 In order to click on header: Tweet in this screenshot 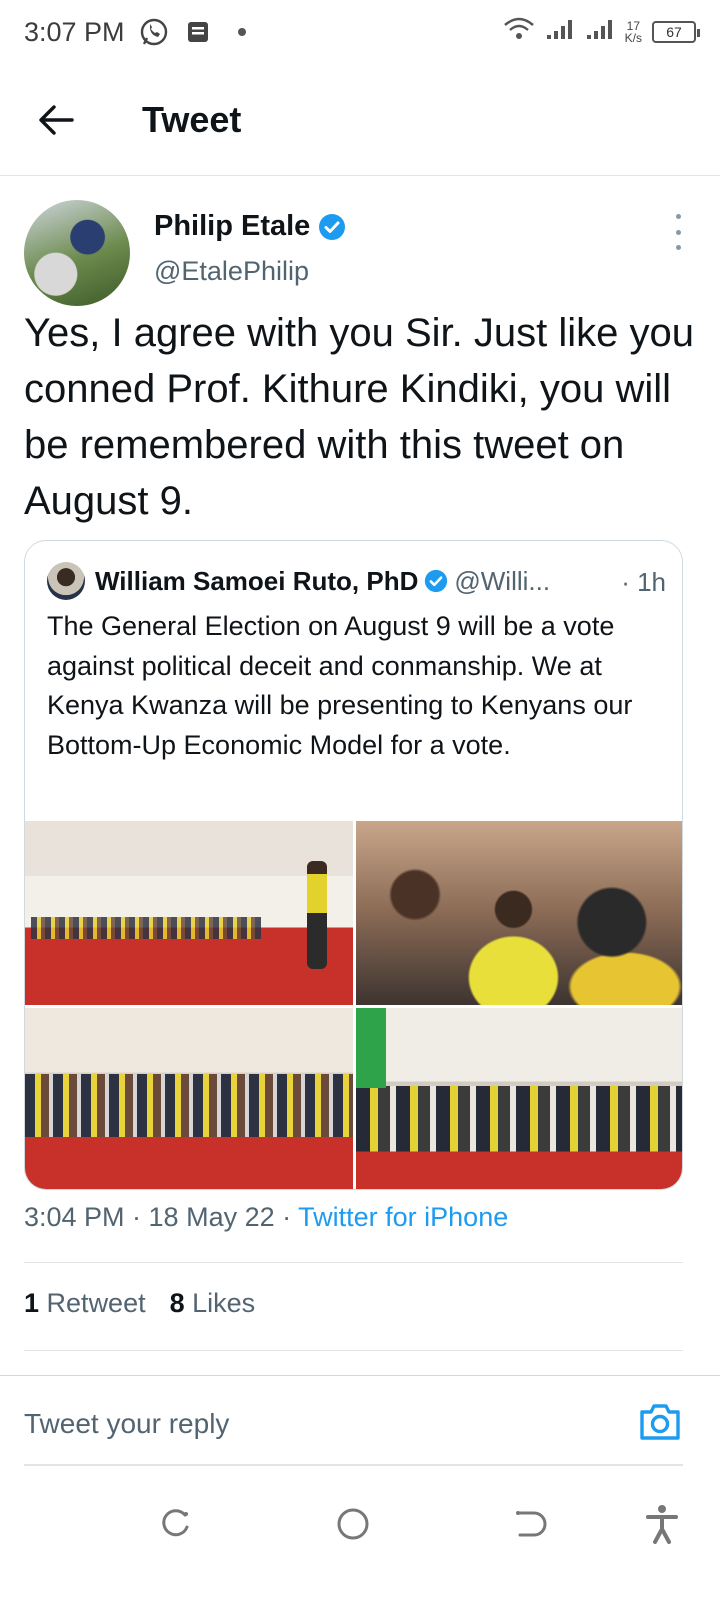, I will do `click(360, 120)`.